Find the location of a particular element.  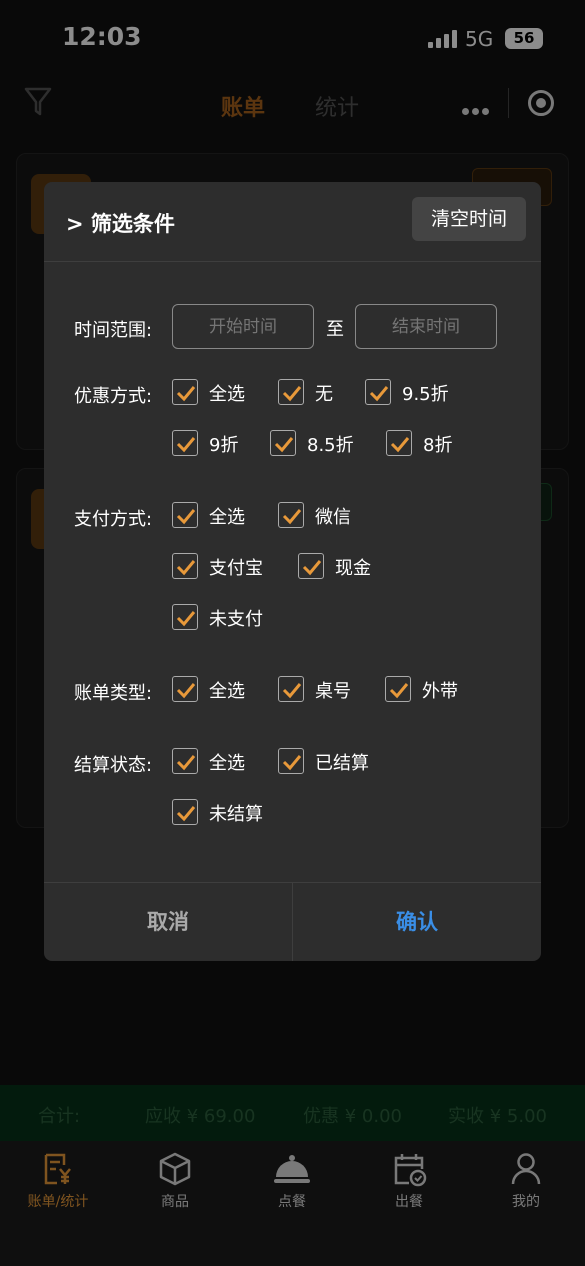

checkbox-label: 已结算 is located at coordinates (342, 763).